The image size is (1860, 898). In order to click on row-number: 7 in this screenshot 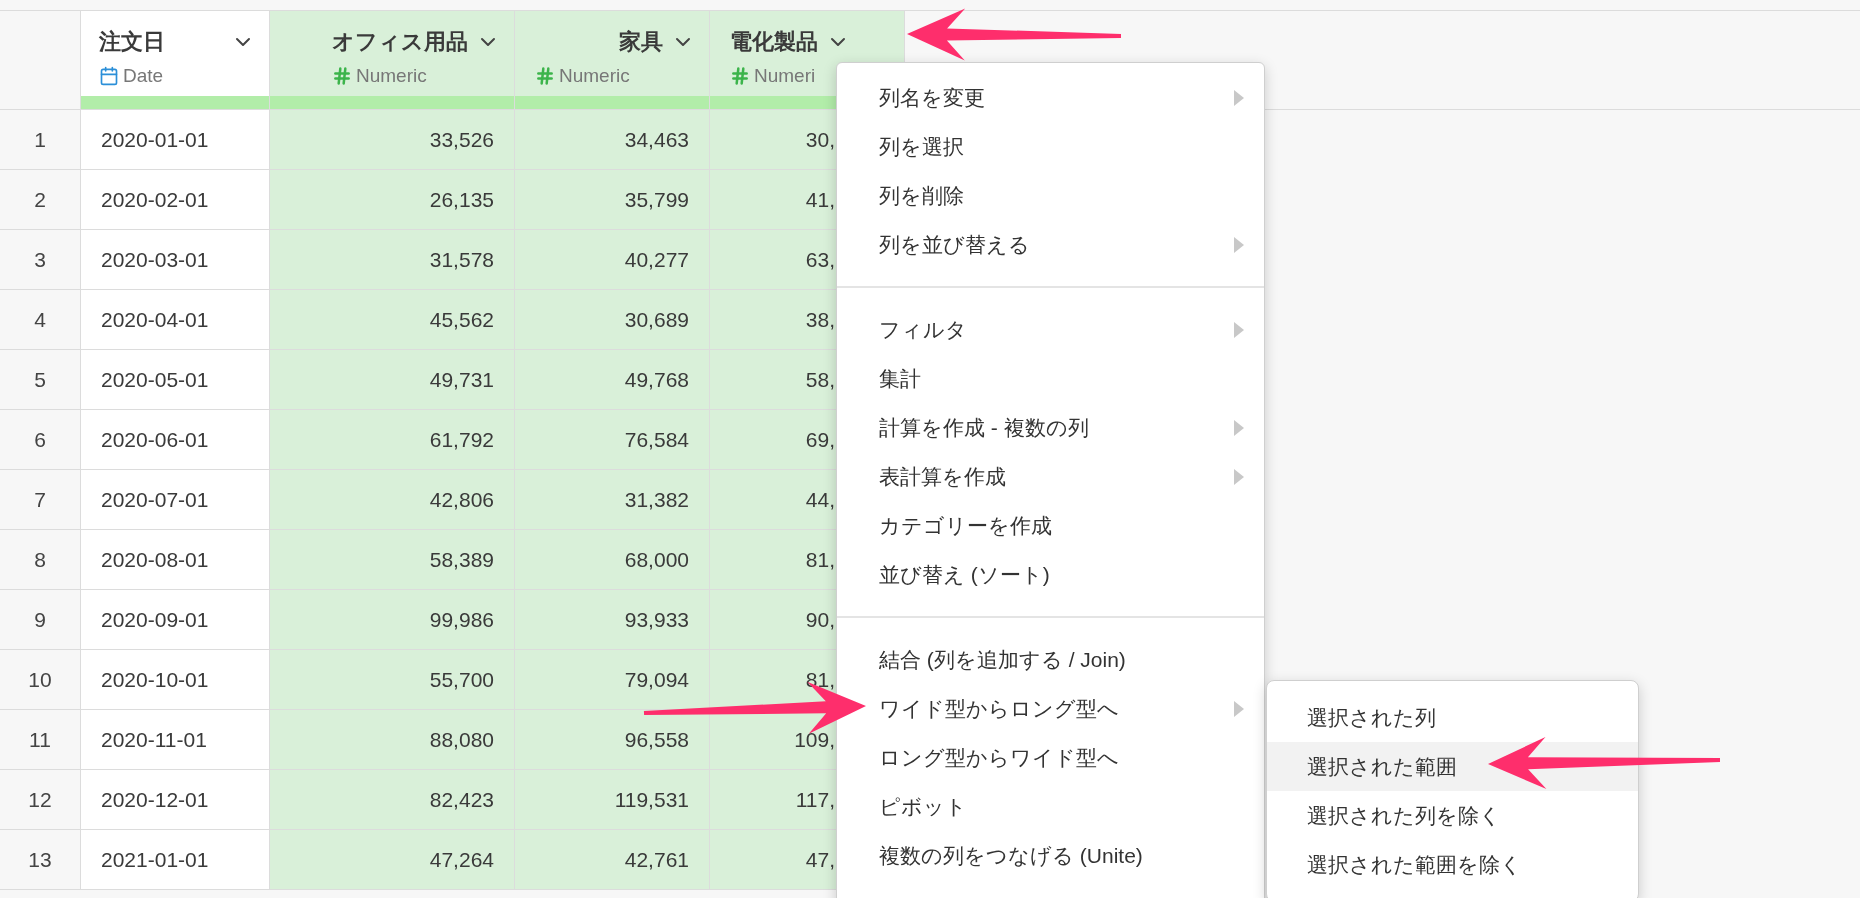, I will do `click(40, 500)`.